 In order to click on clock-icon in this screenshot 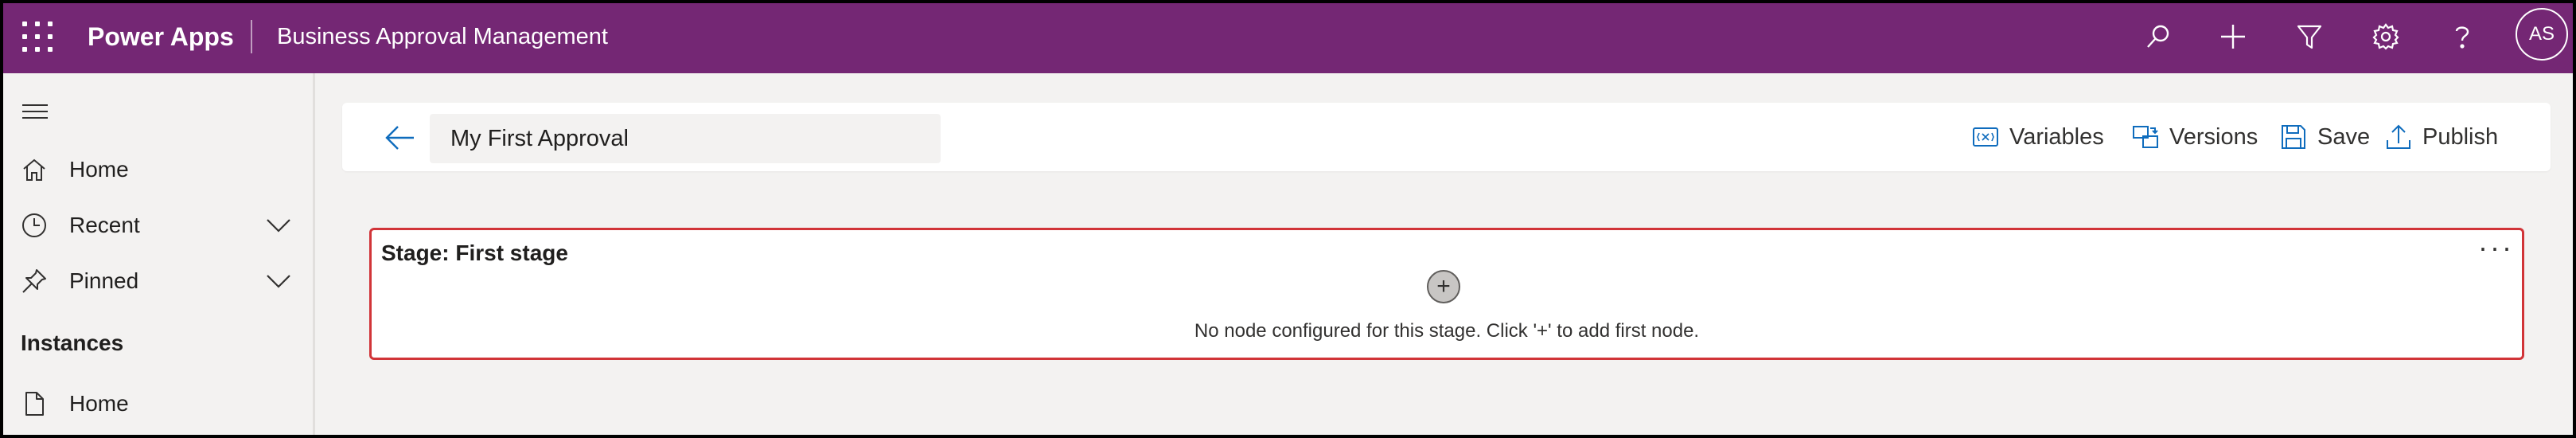, I will do `click(34, 225)`.